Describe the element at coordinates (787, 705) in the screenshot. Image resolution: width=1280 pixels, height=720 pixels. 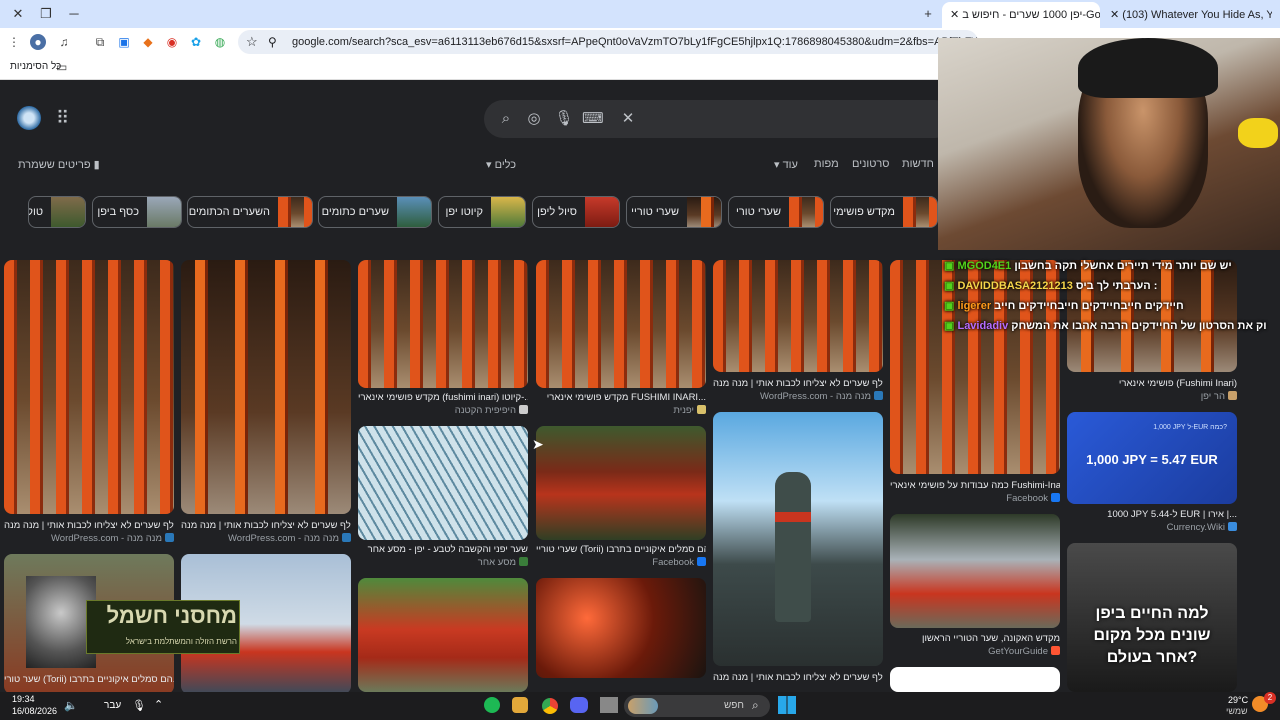
I see `start-windows-icon` at that location.